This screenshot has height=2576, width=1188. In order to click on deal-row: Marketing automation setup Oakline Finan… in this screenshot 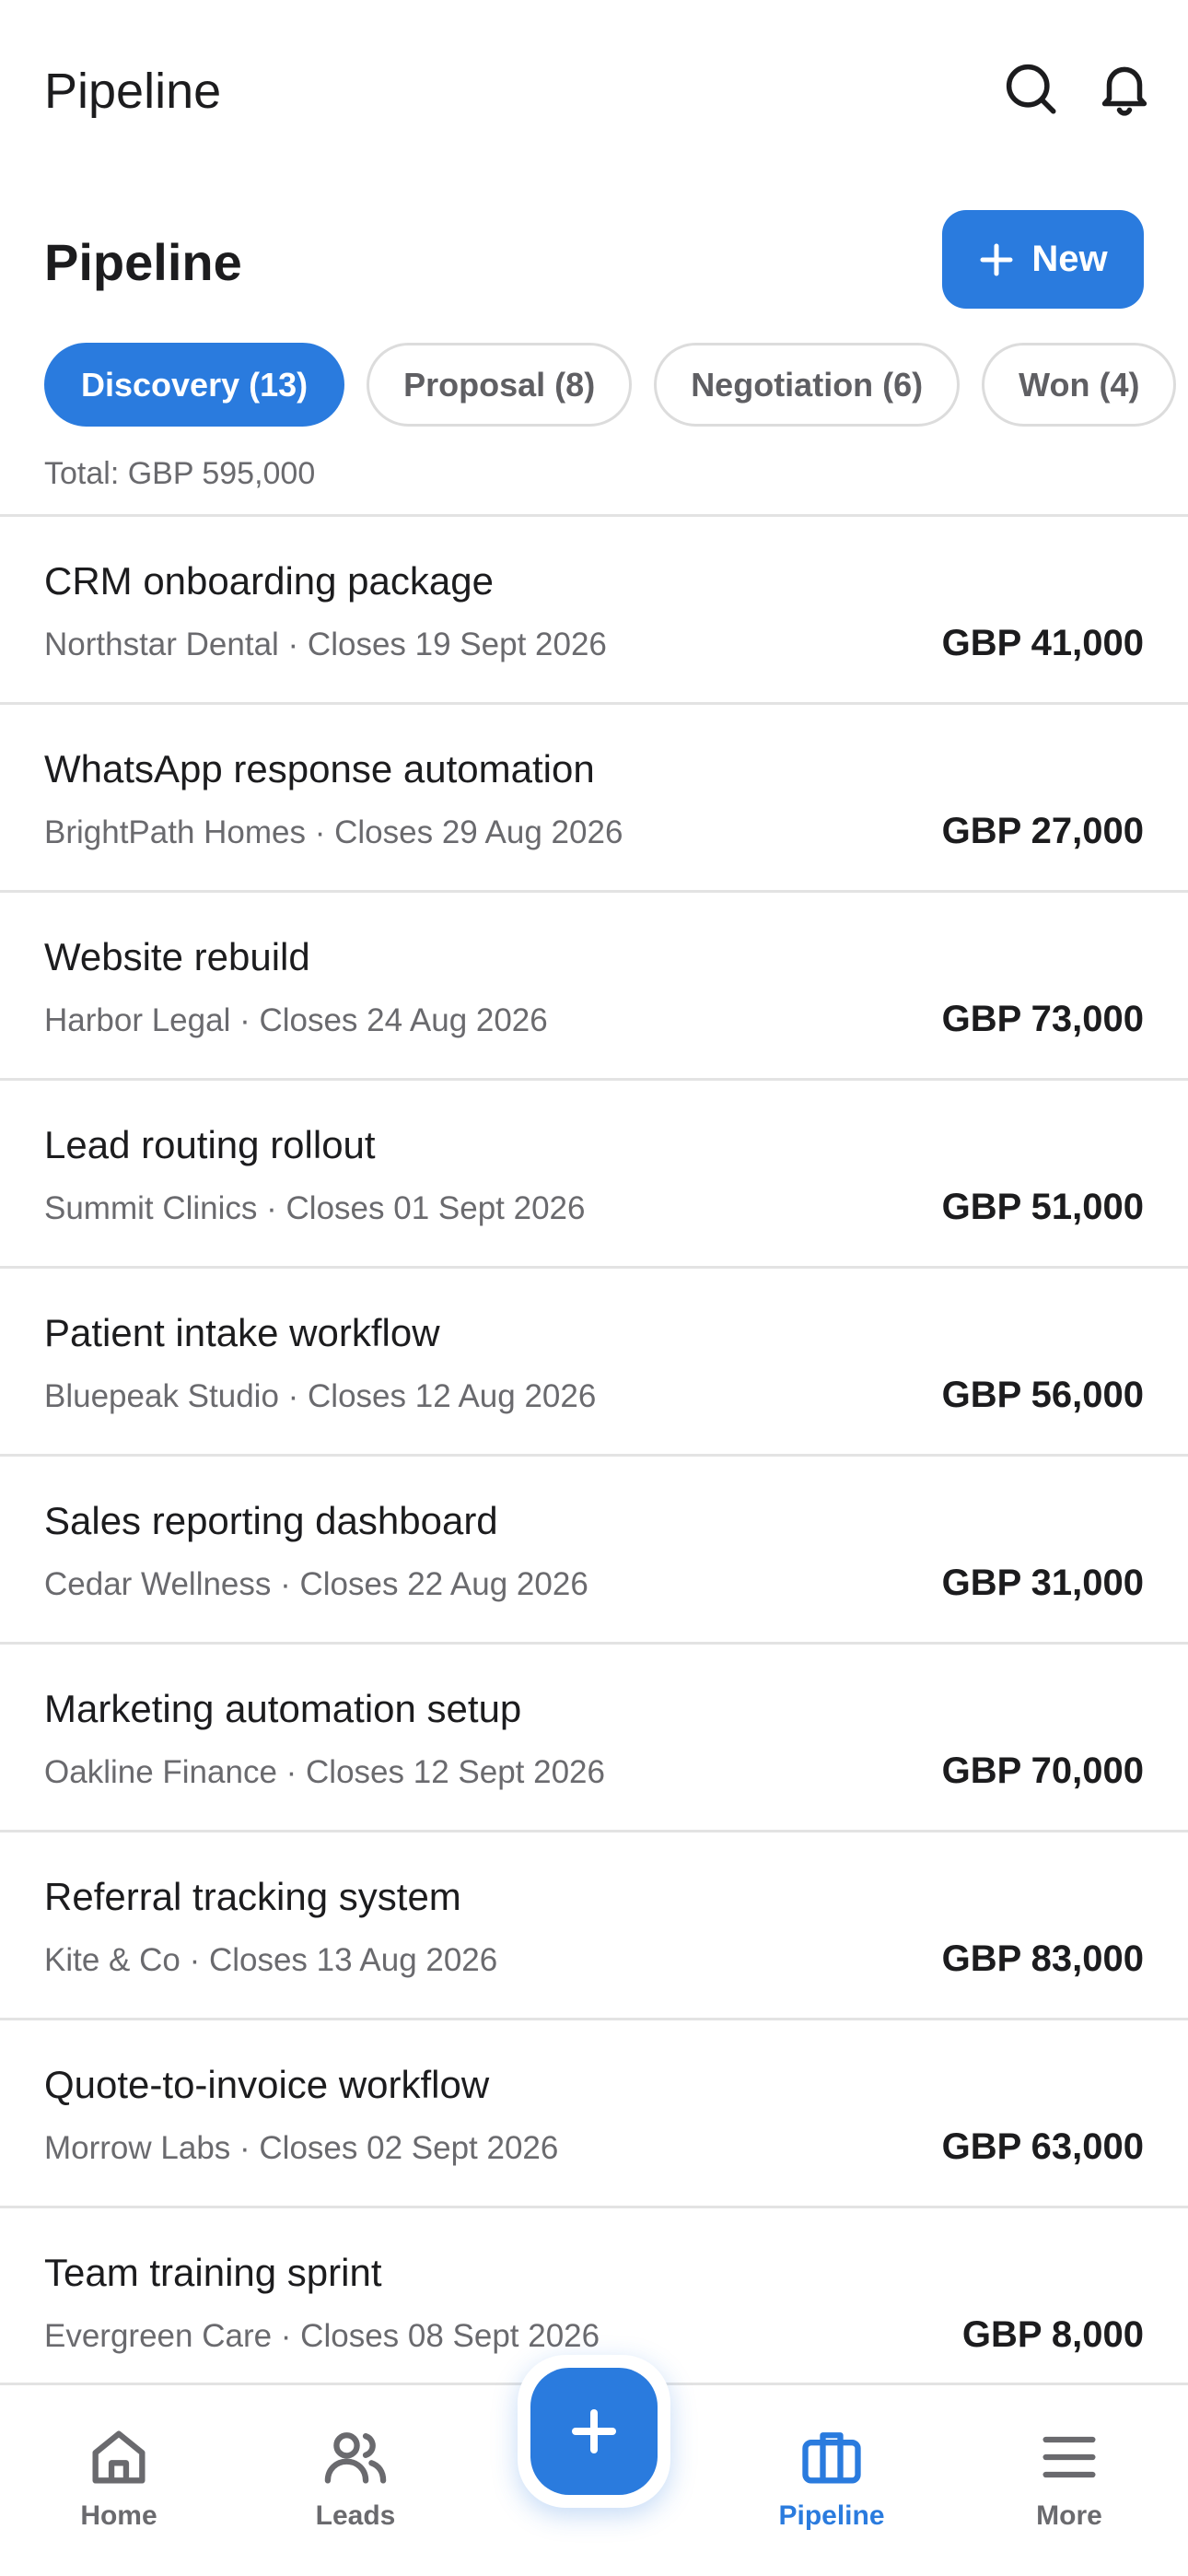, I will do `click(594, 1738)`.